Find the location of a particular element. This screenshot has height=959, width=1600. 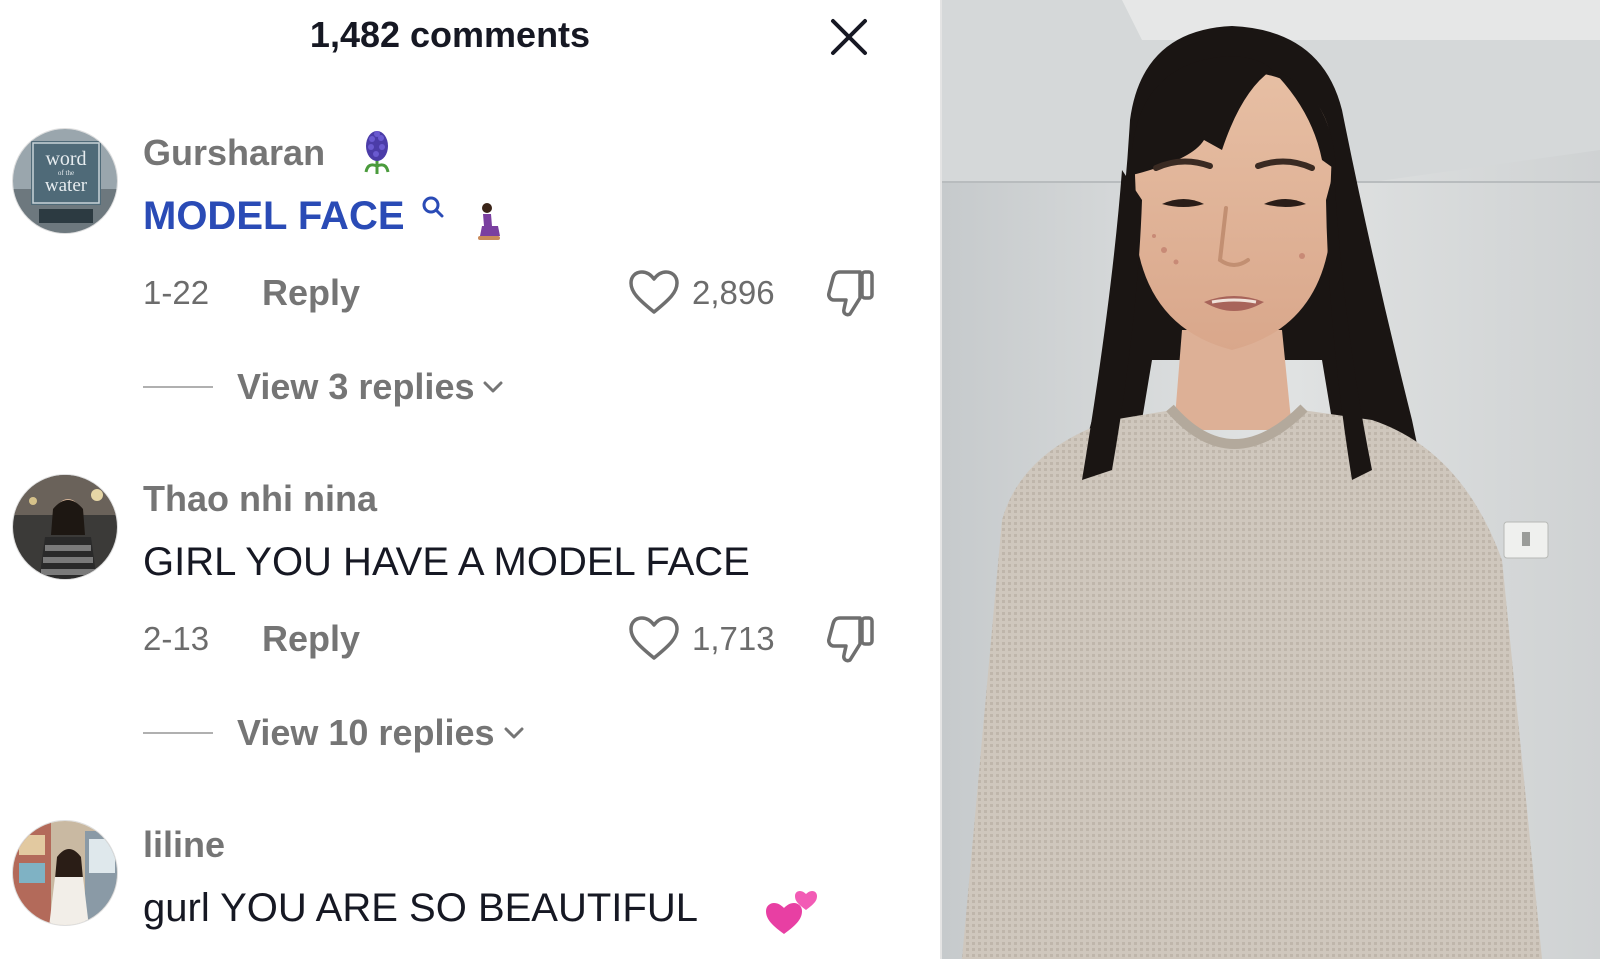

svg-text: word is located at coordinates (65, 159).